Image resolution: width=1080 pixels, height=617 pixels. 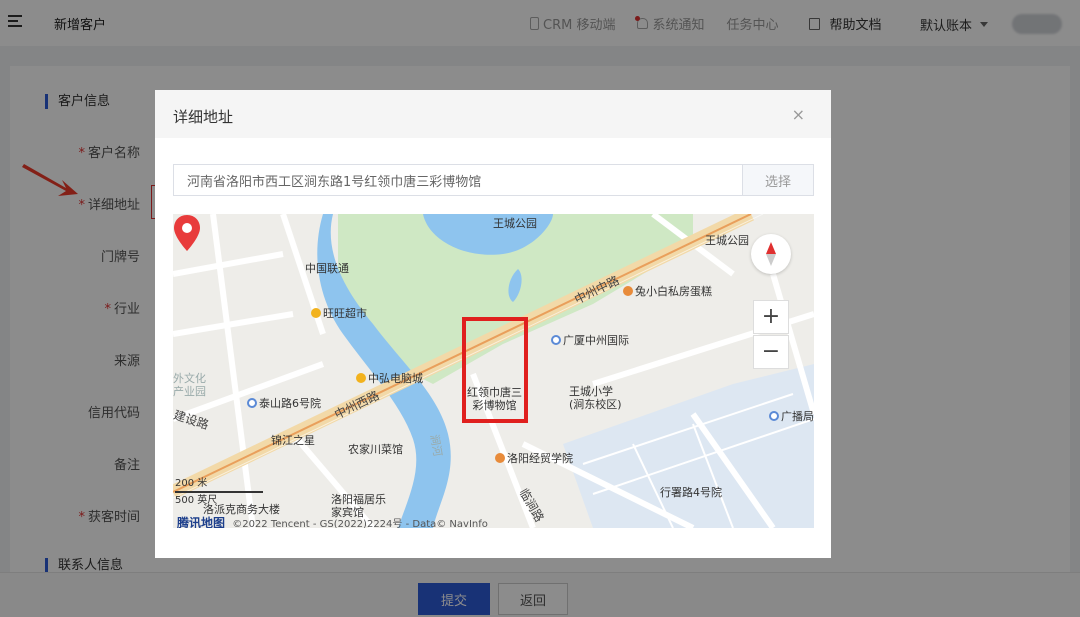 What do you see at coordinates (798, 114) in the screenshot?
I see `close-icon: ×` at bounding box center [798, 114].